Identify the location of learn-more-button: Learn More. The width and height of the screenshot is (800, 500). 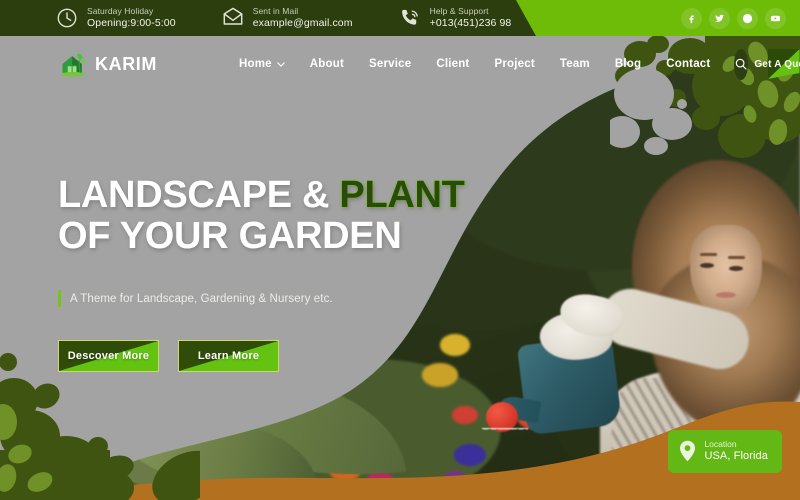
(228, 356).